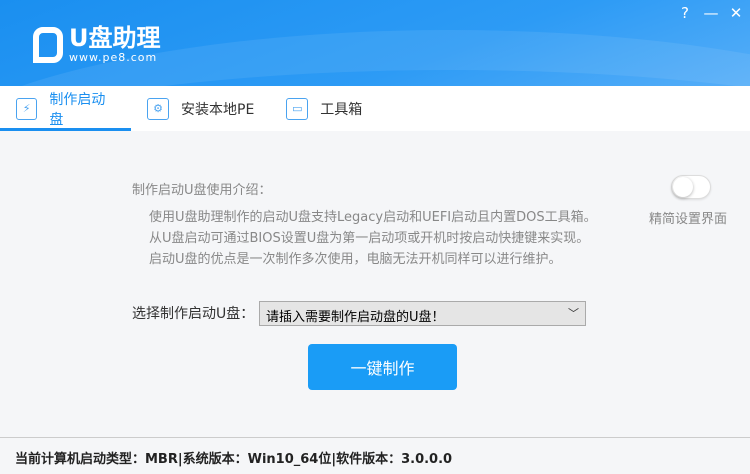  Describe the element at coordinates (218, 109) in the screenshot. I see `tab-label: 安装本地PE` at that location.